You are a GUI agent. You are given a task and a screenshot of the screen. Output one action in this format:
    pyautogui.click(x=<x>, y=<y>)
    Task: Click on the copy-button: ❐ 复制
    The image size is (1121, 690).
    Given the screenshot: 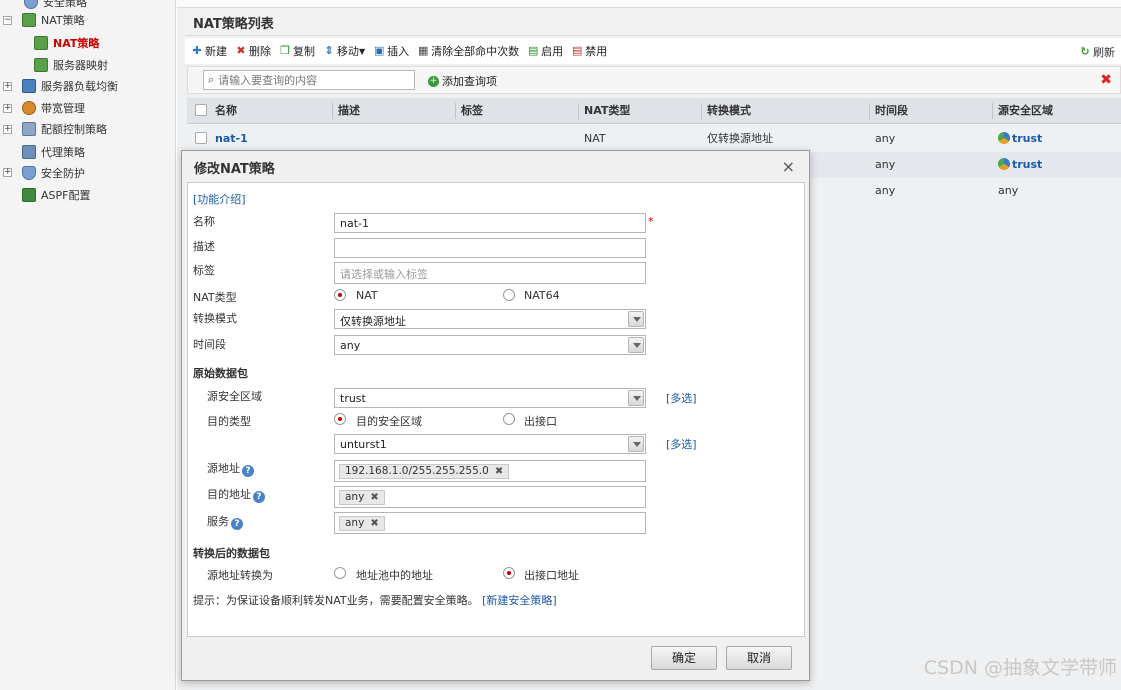 What is the action you would take?
    pyautogui.click(x=297, y=51)
    